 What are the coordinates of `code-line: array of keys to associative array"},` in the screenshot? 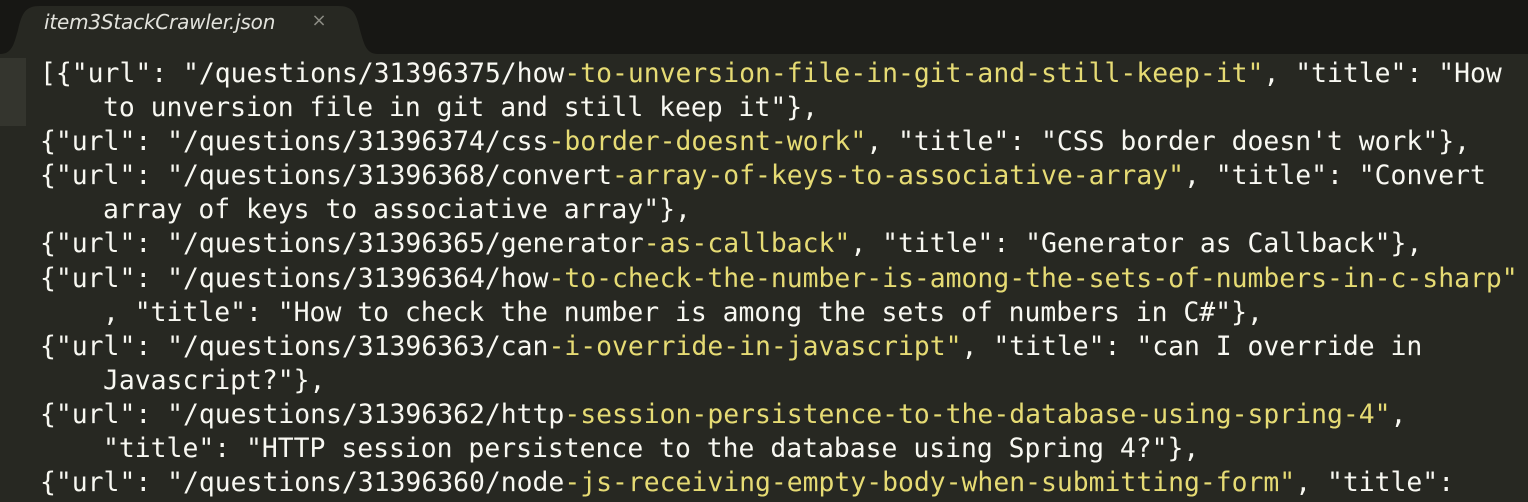 It's located at (784, 210).